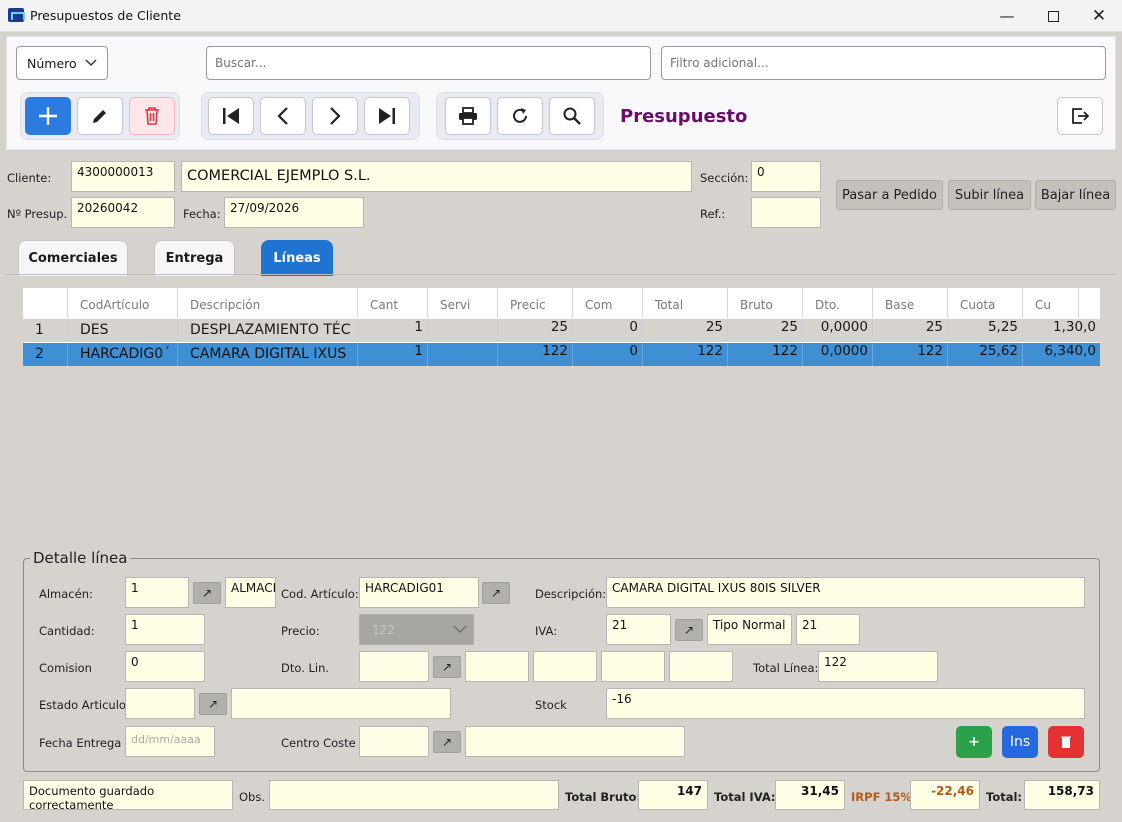  I want to click on plus-icon, so click(48, 116).